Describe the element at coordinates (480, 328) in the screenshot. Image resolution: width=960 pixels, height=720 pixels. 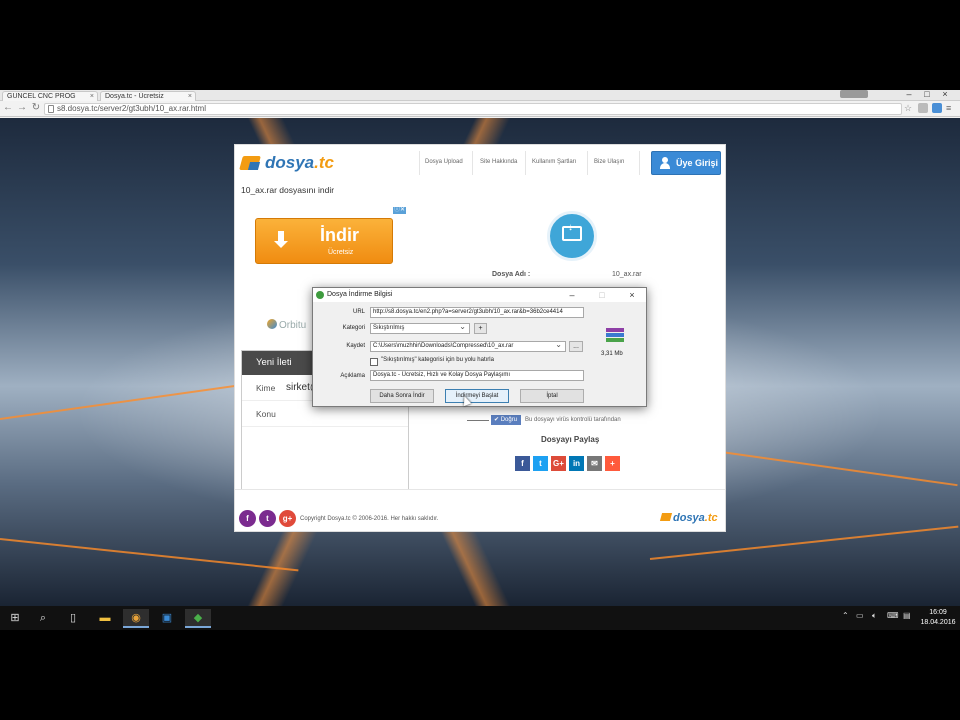
I see `add-category-button: +` at that location.